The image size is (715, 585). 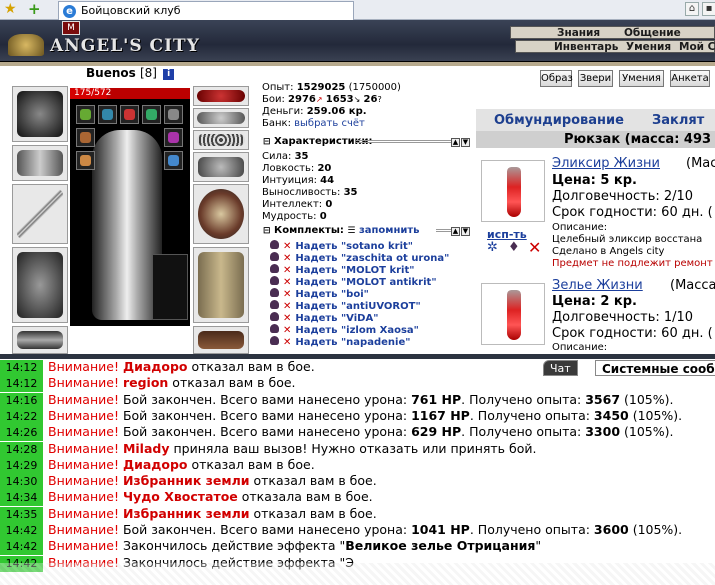 I want to click on rings-slot, so click(x=221, y=140).